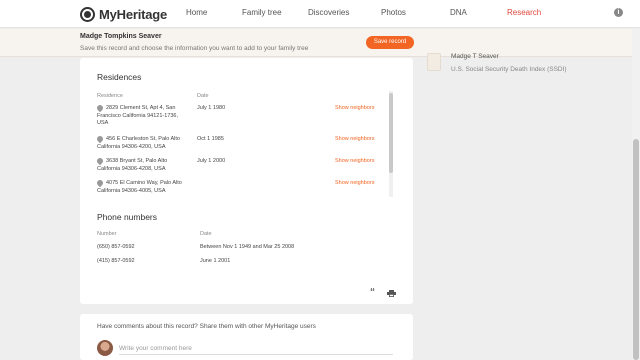  Describe the element at coordinates (211, 161) in the screenshot. I see `residence-date: July 1 2000` at that location.